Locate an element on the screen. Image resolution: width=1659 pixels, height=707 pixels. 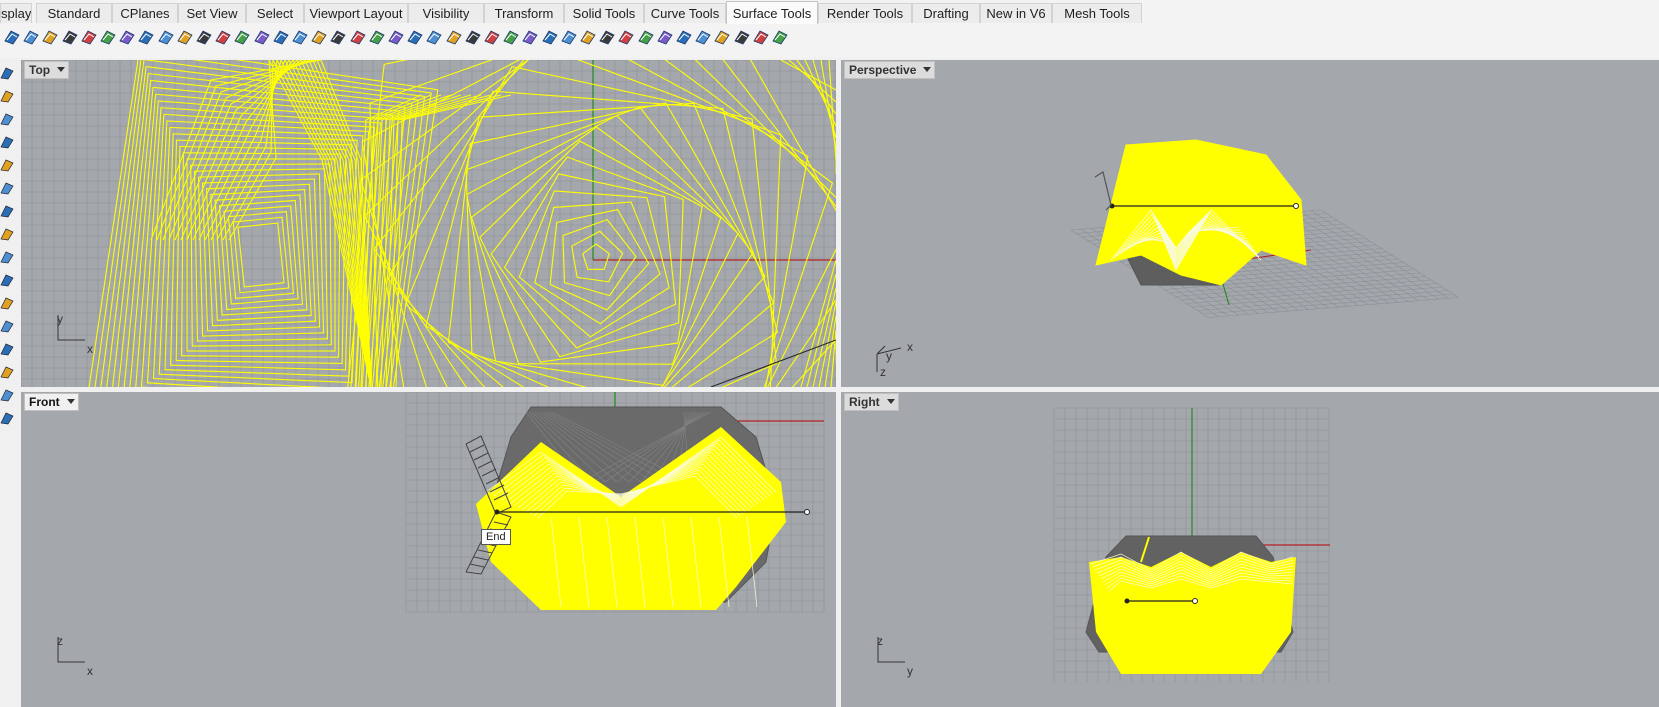
tab-curve-tools: Curve Tools is located at coordinates (685, 13).